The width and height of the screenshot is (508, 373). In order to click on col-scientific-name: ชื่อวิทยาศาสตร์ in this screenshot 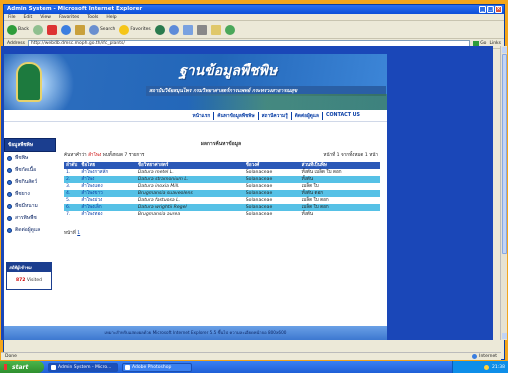, I will do `click(189, 165)`.